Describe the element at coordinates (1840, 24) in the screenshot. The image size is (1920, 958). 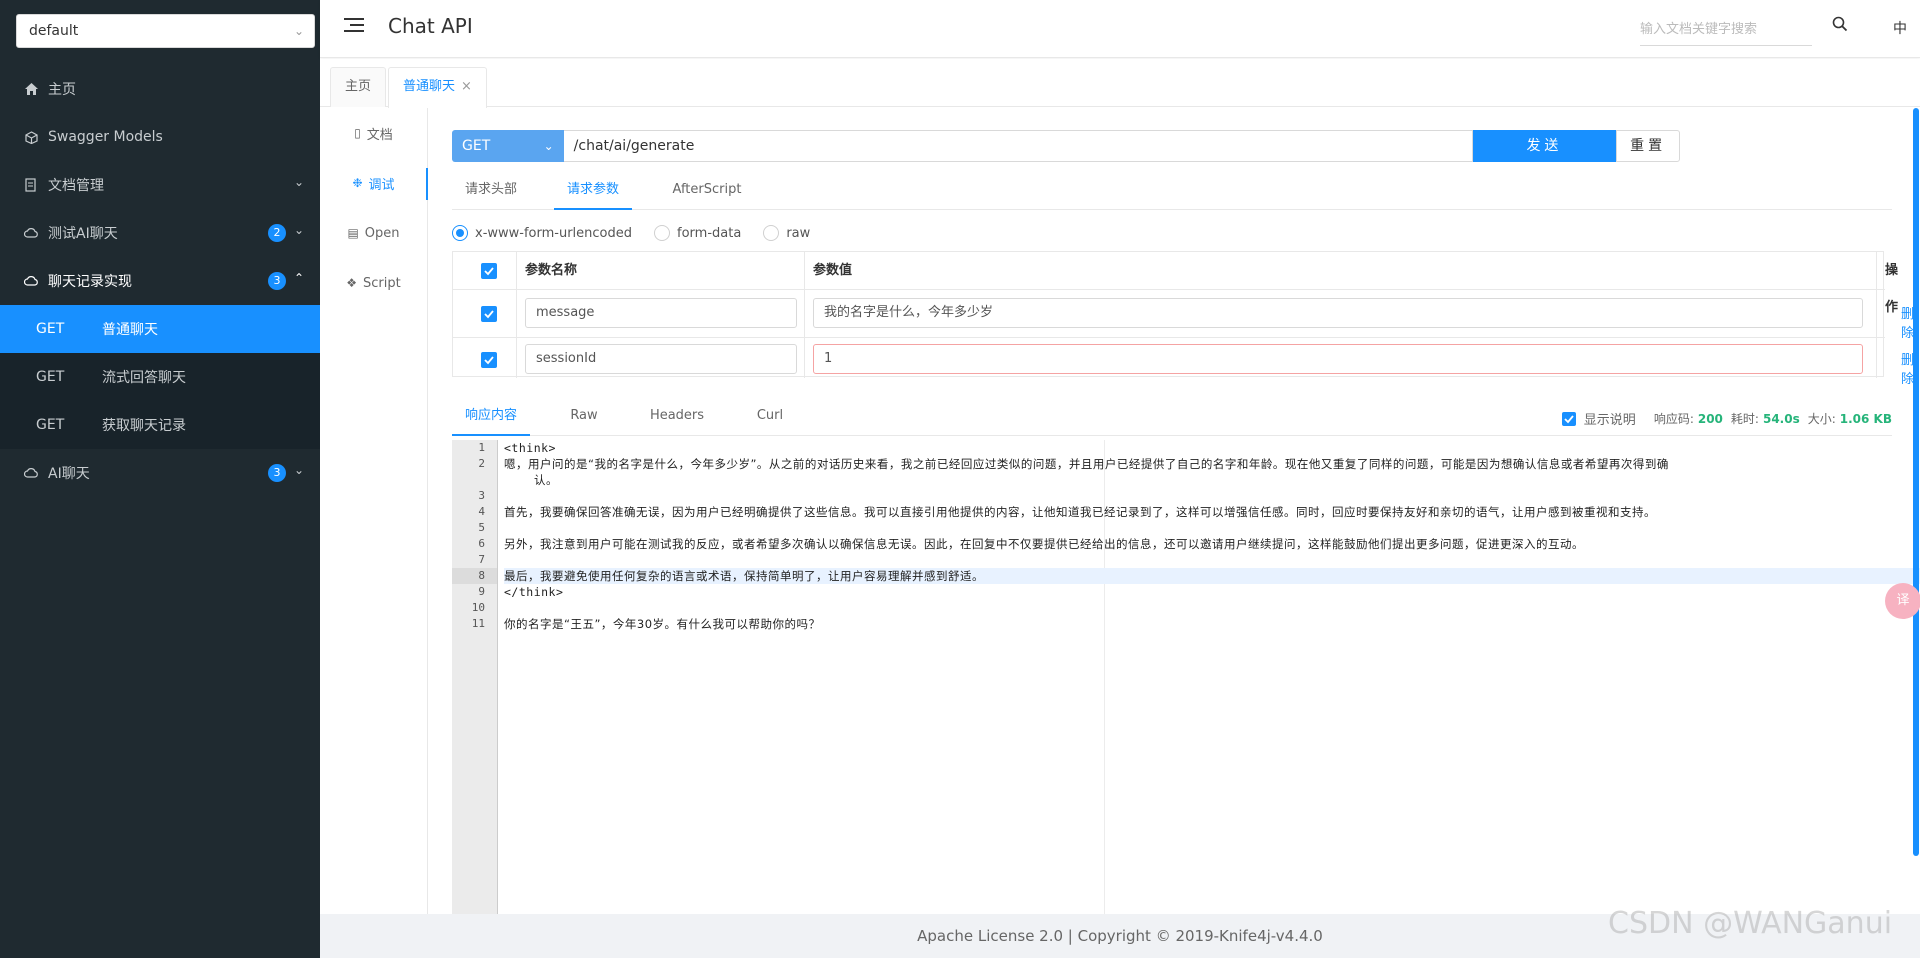
I see `search-icon` at that location.